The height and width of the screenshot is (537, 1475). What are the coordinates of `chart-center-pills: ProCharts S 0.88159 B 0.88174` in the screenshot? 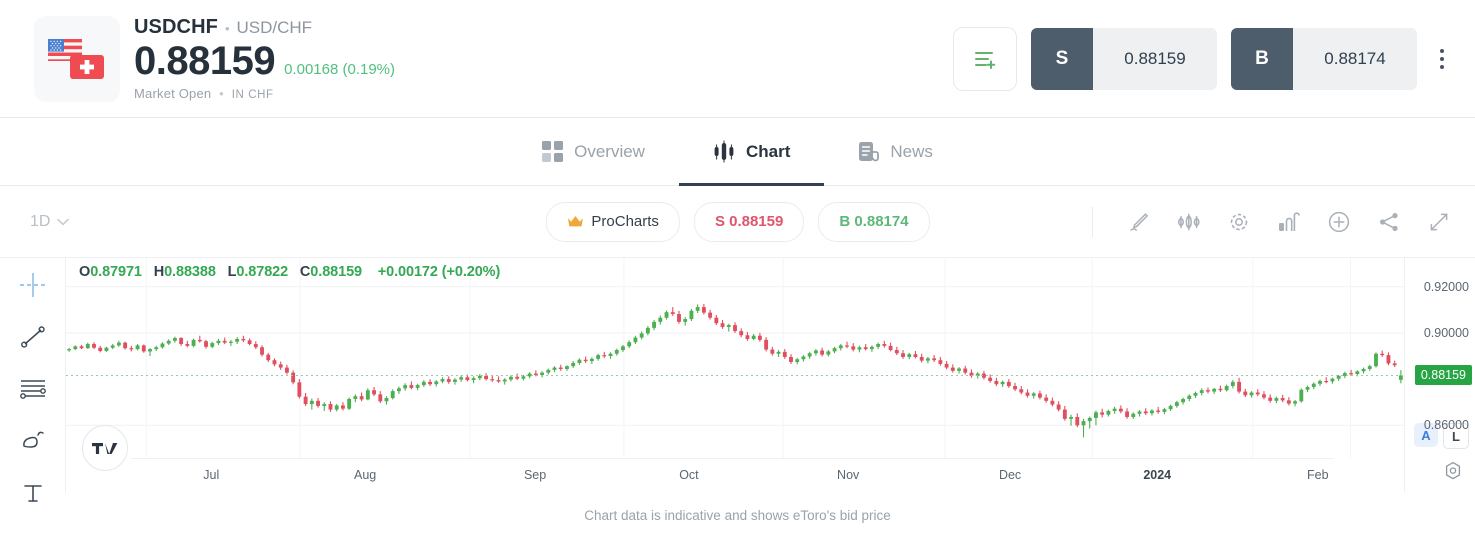 It's located at (737, 221).